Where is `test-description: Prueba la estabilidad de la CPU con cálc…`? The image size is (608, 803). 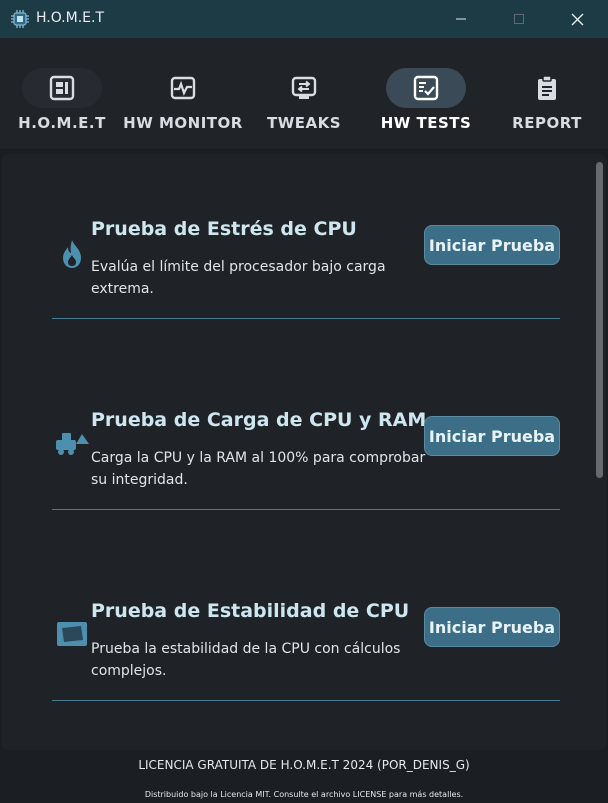
test-description: Prueba la estabilidad de la CPU con cálc… is located at coordinates (246, 660).